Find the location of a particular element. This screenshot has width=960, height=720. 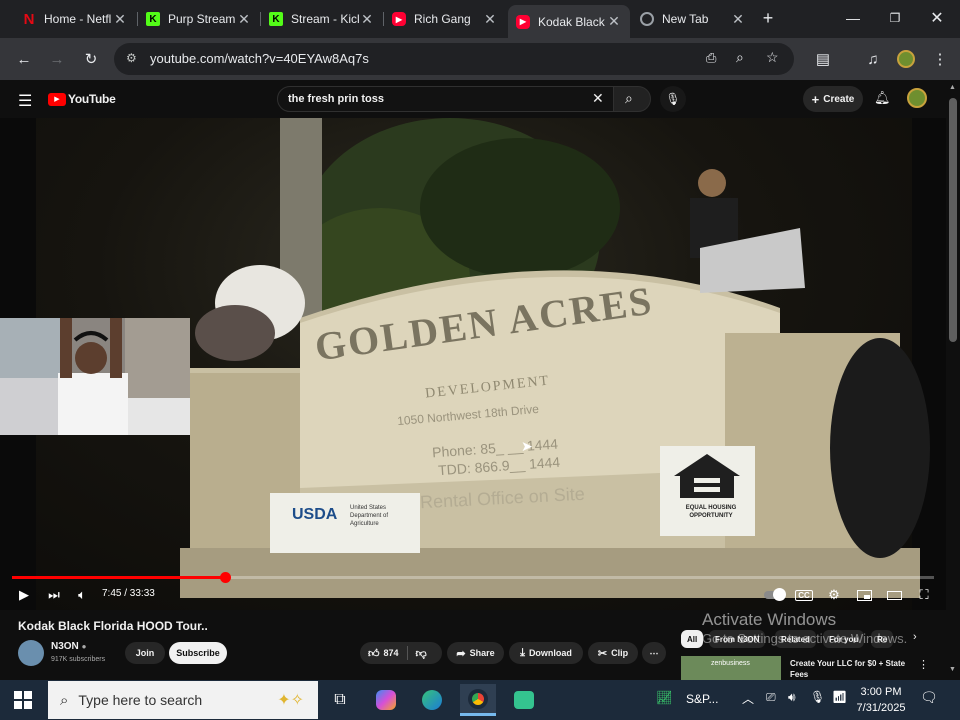

account-avatar is located at coordinates (917, 98).